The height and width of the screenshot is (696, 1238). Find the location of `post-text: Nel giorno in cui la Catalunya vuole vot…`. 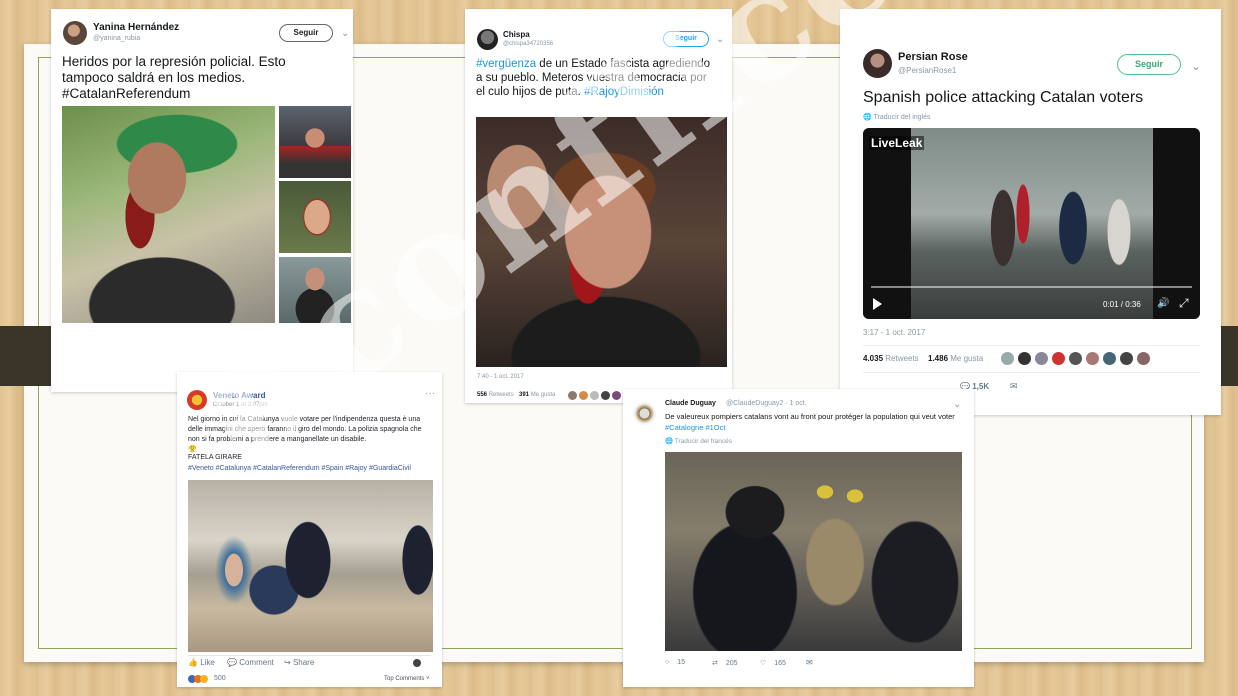

post-text: Nel giorno in cui la Catalunya vuole vot… is located at coordinates (305, 429).